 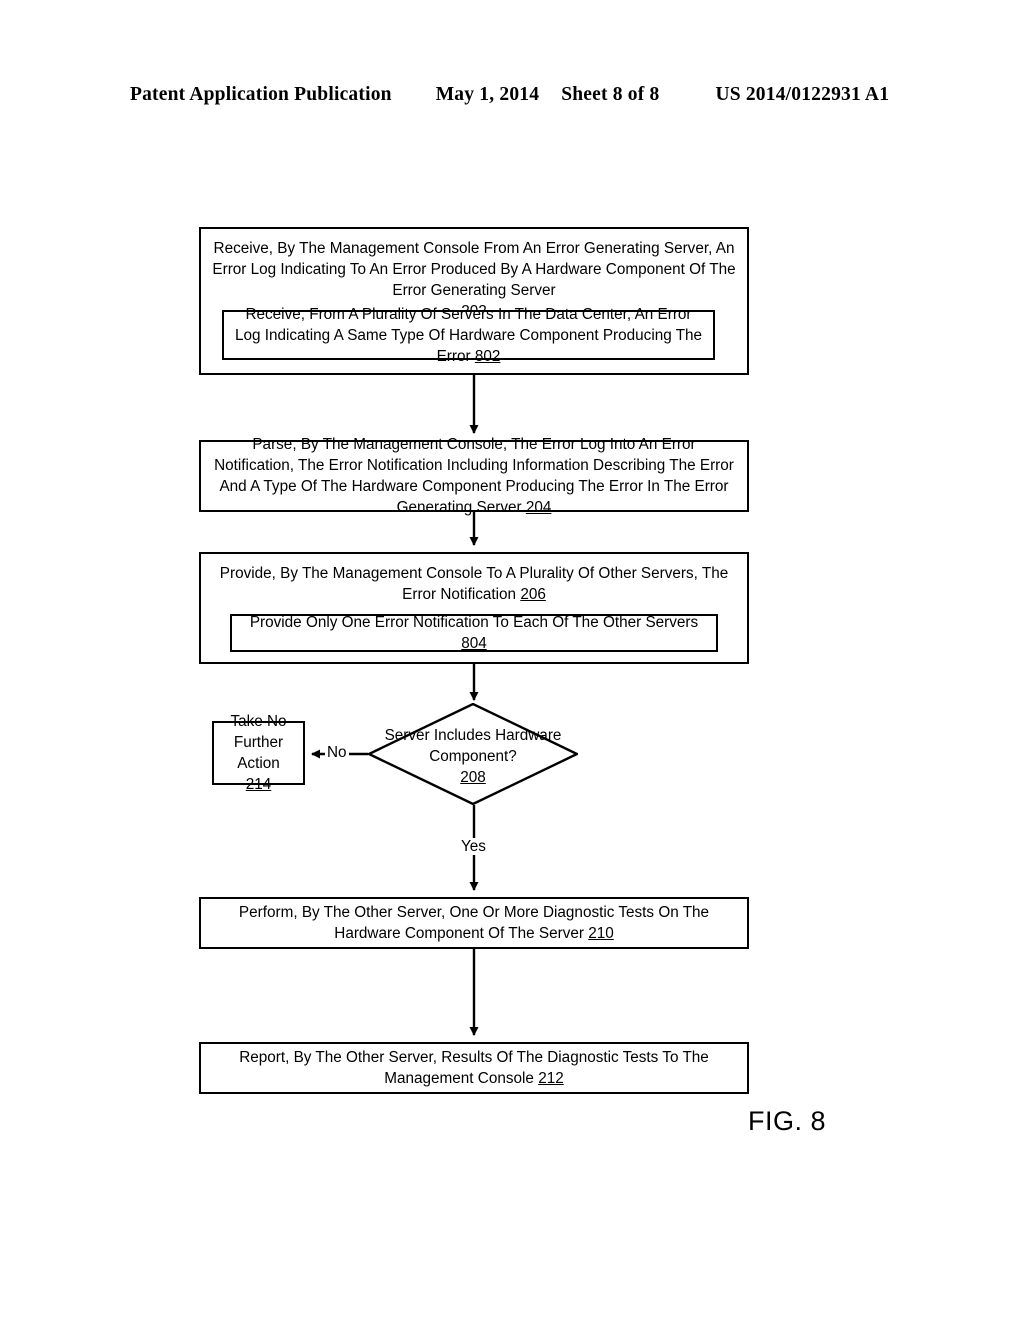 I want to click on decision-diamond-208: Server Includes Hardware Component? 208, so click(x=473, y=754).